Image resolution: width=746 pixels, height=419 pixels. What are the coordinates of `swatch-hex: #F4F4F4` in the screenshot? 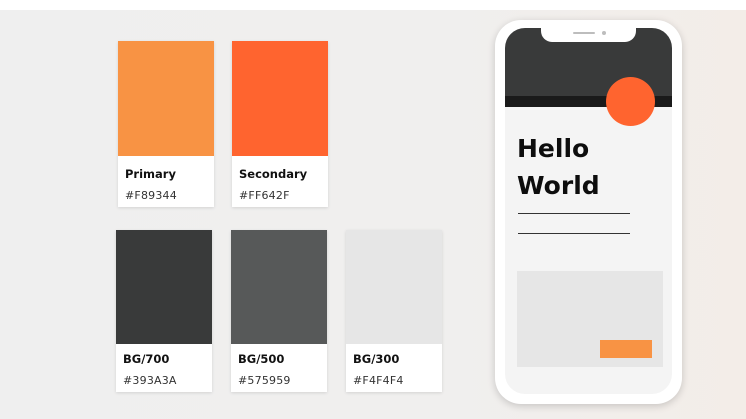 It's located at (378, 380).